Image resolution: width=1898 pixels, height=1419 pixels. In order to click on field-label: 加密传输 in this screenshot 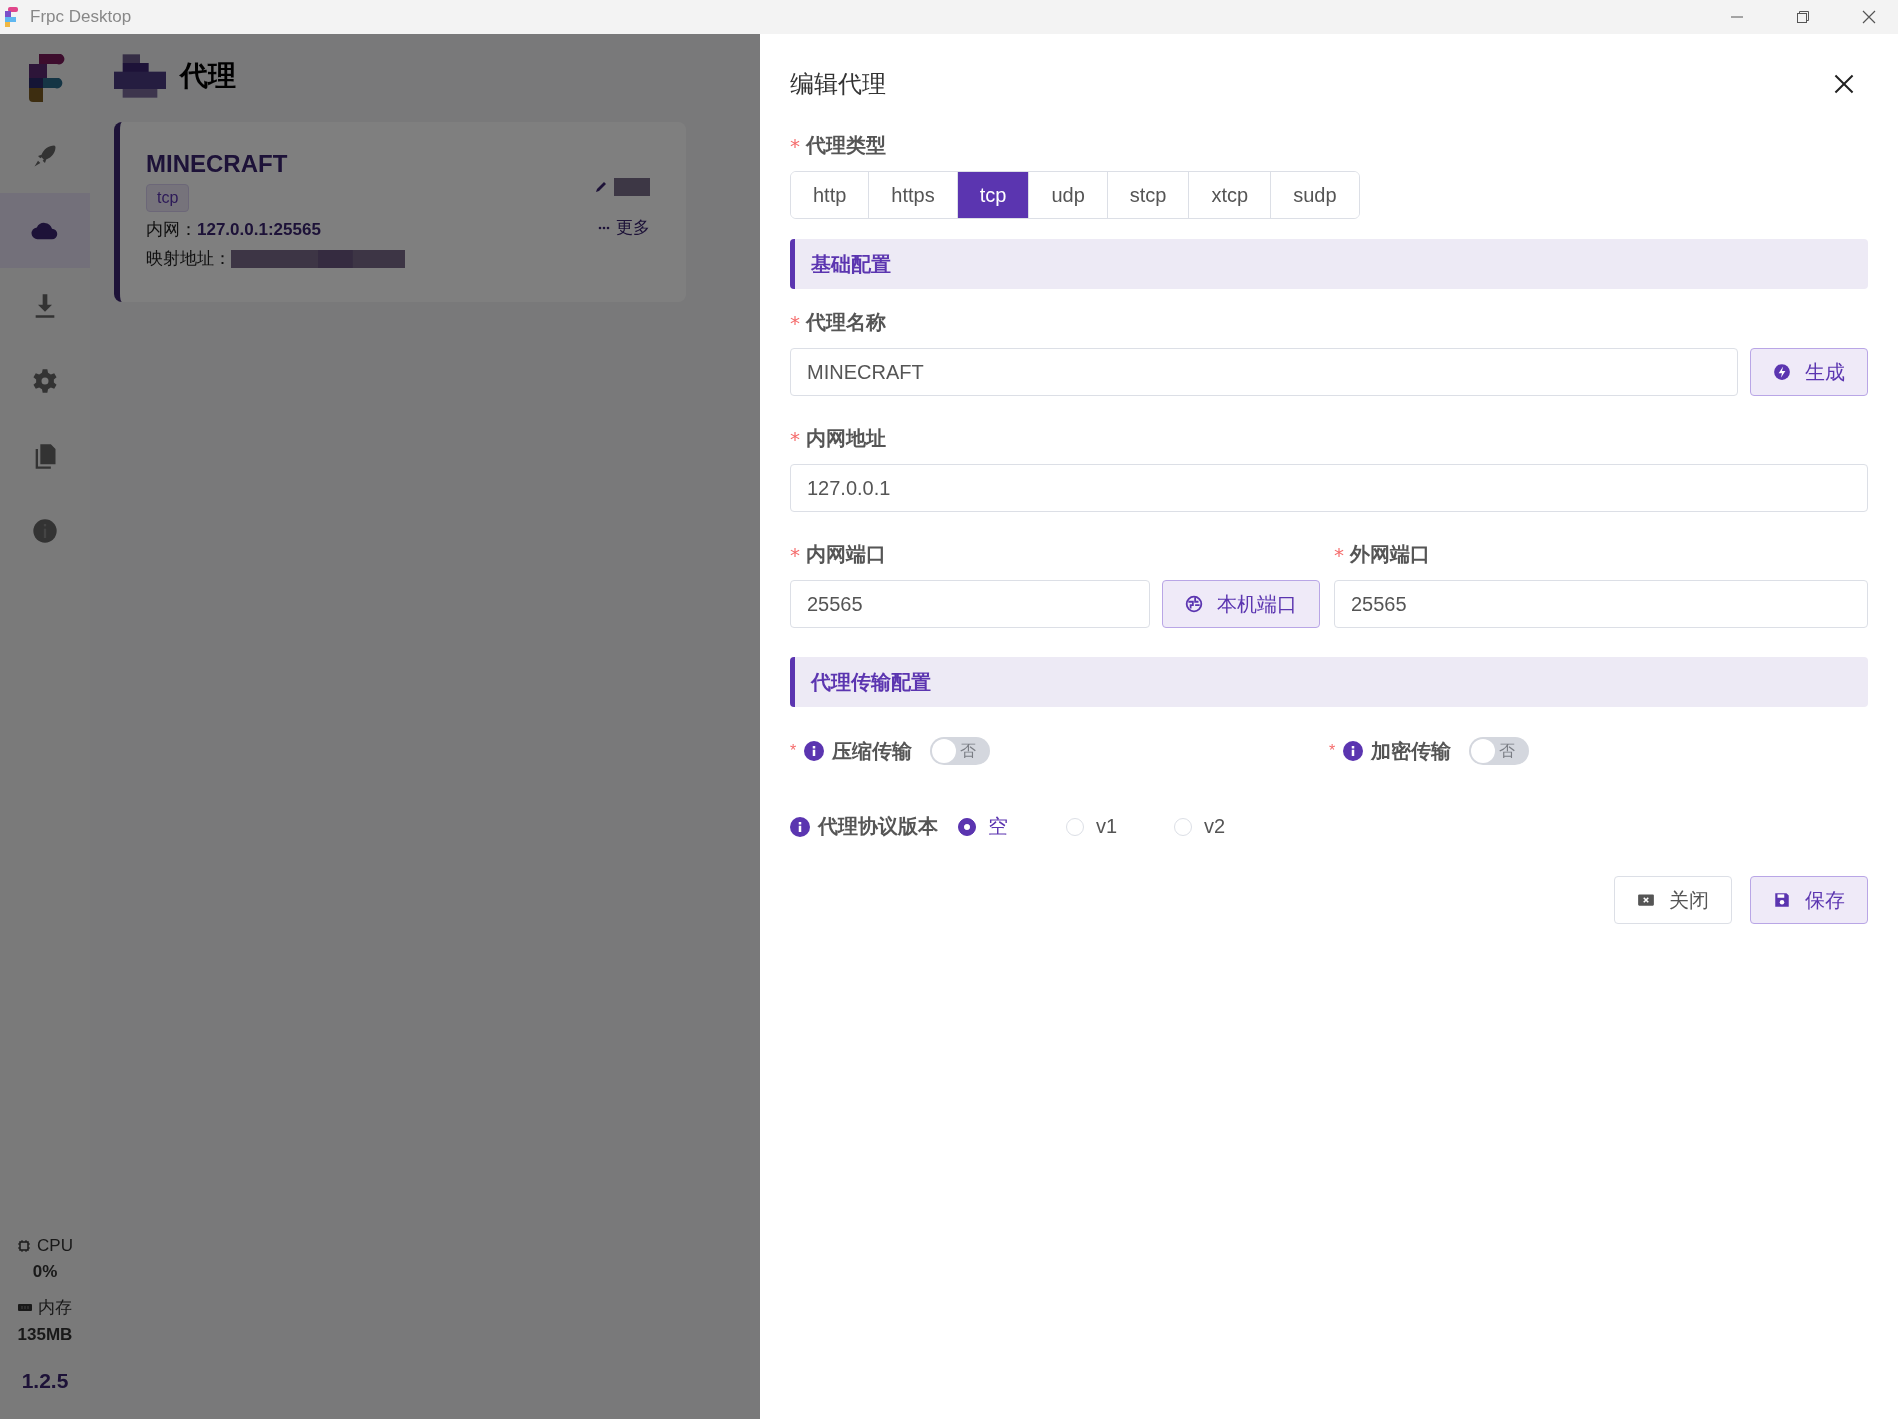, I will do `click(1411, 751)`.